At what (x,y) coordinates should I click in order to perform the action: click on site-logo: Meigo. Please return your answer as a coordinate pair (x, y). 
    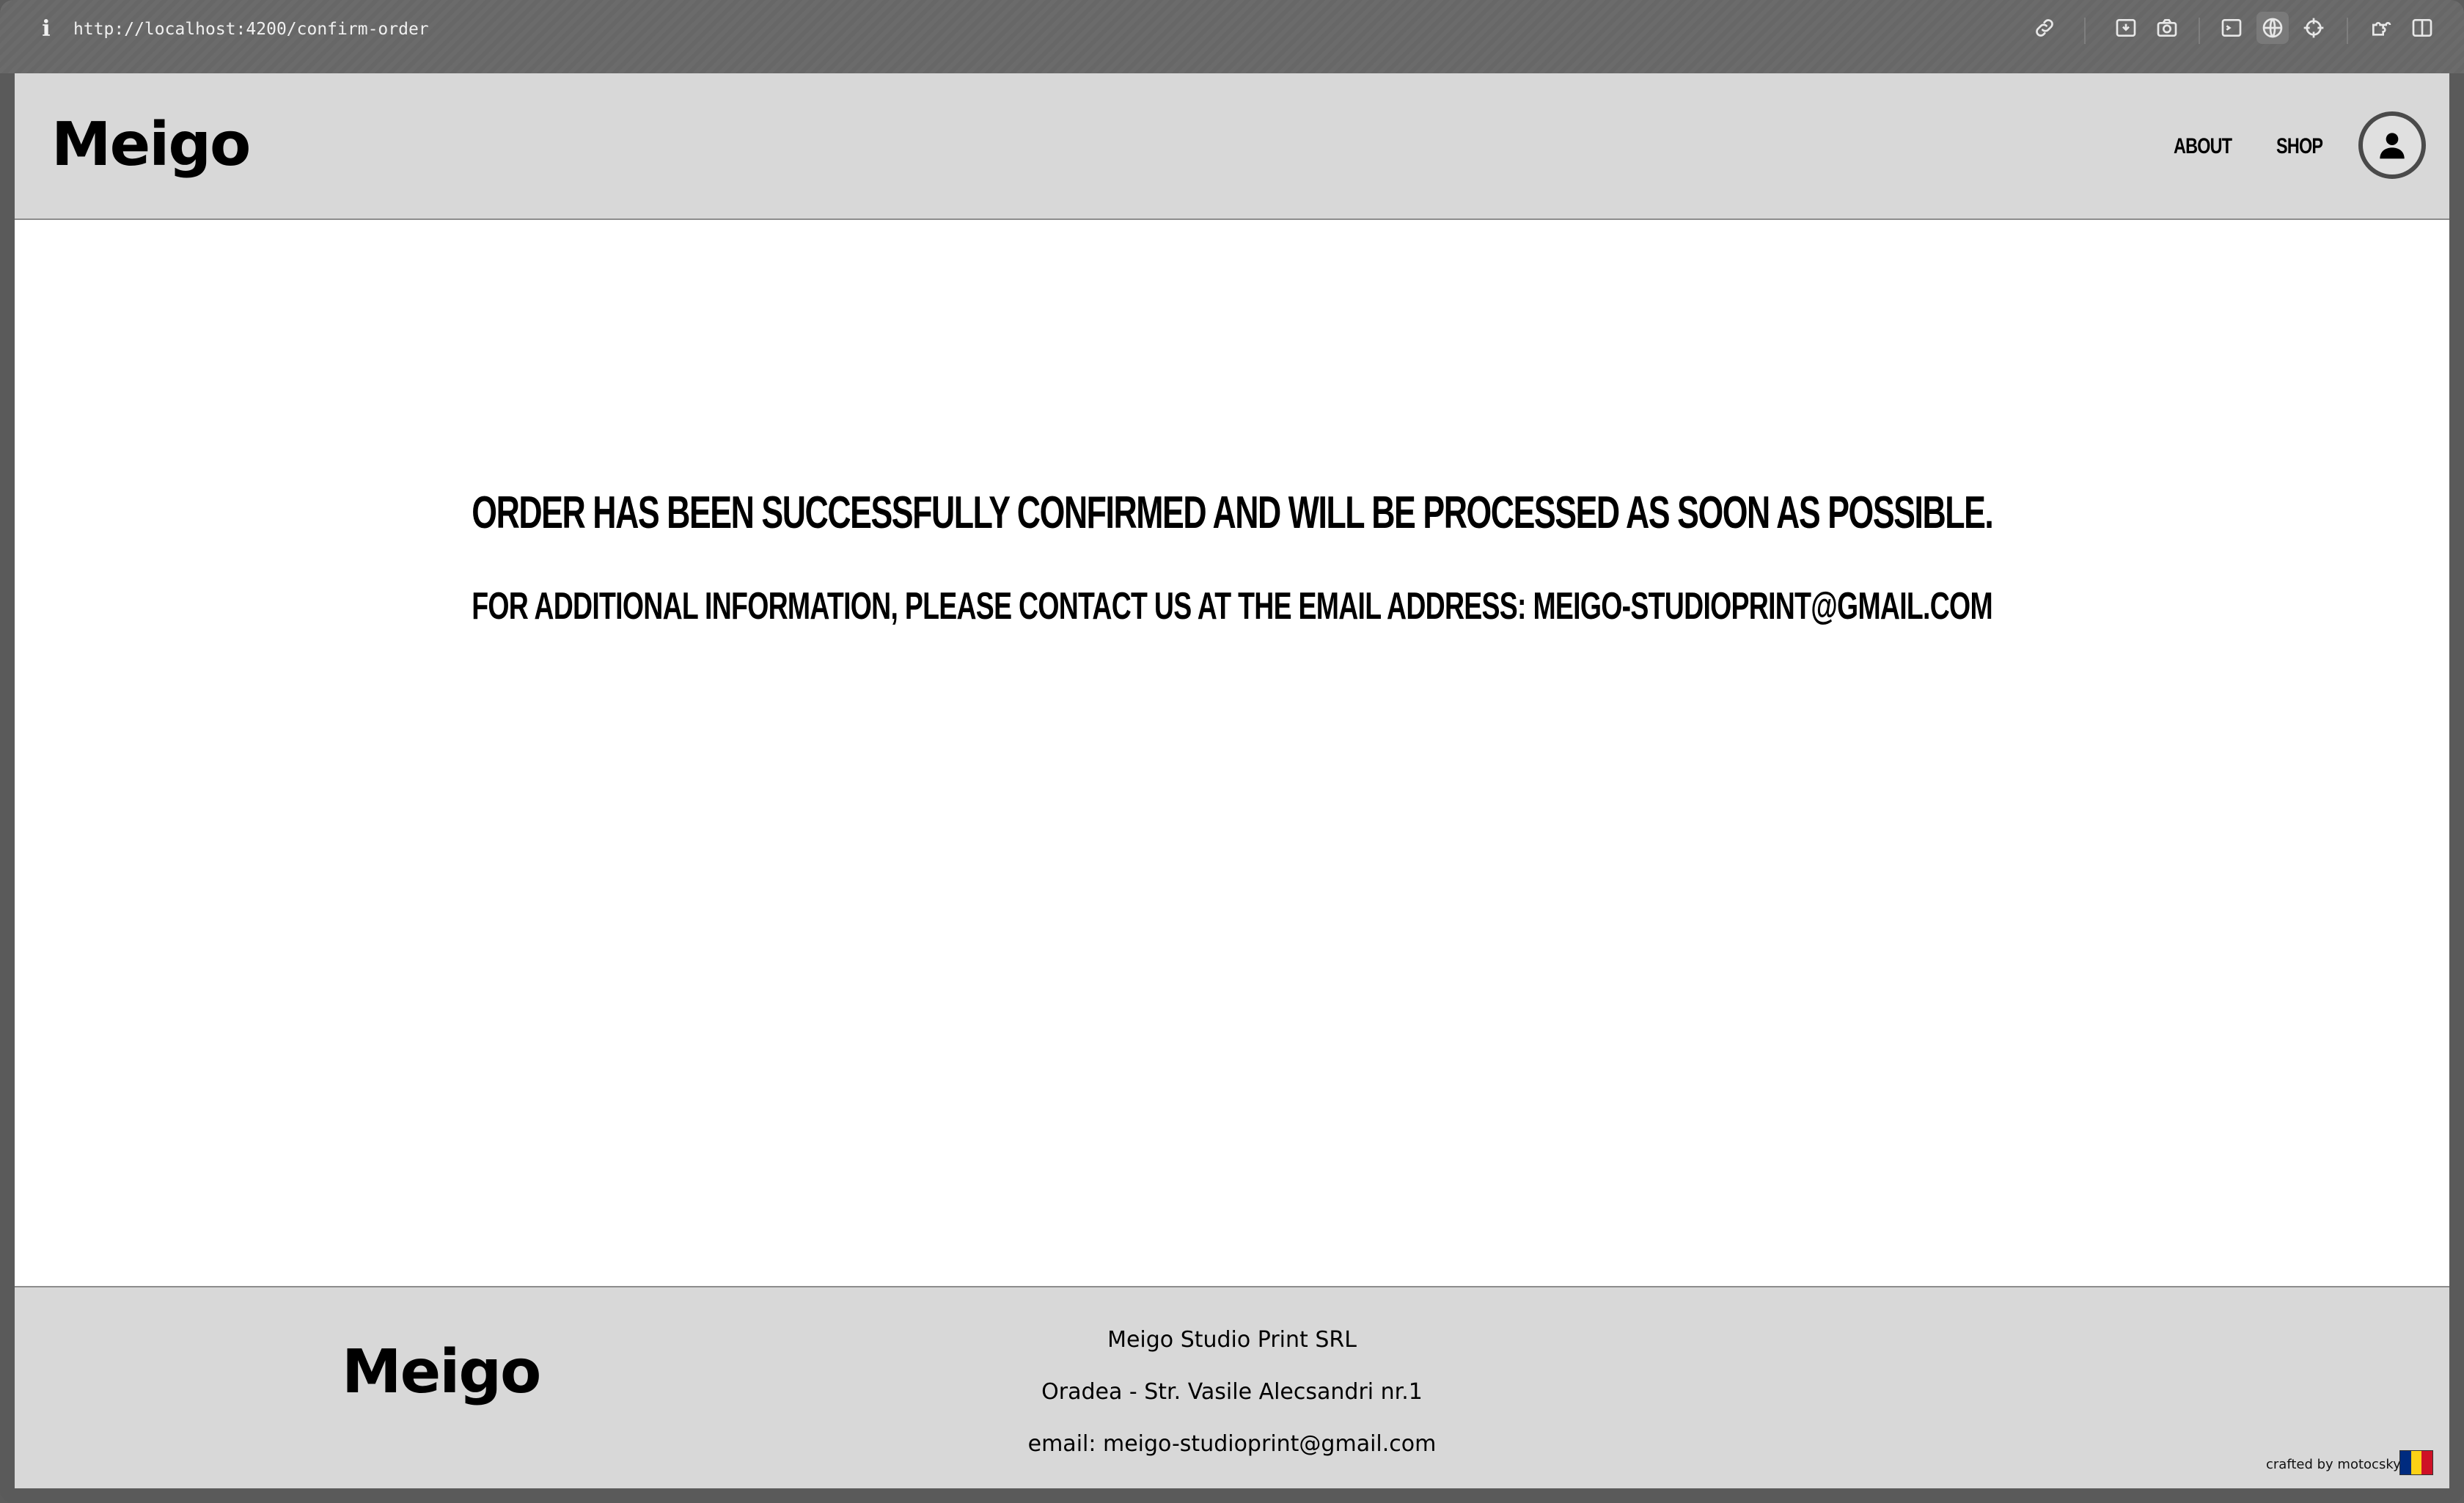
    Looking at the image, I should click on (151, 145).